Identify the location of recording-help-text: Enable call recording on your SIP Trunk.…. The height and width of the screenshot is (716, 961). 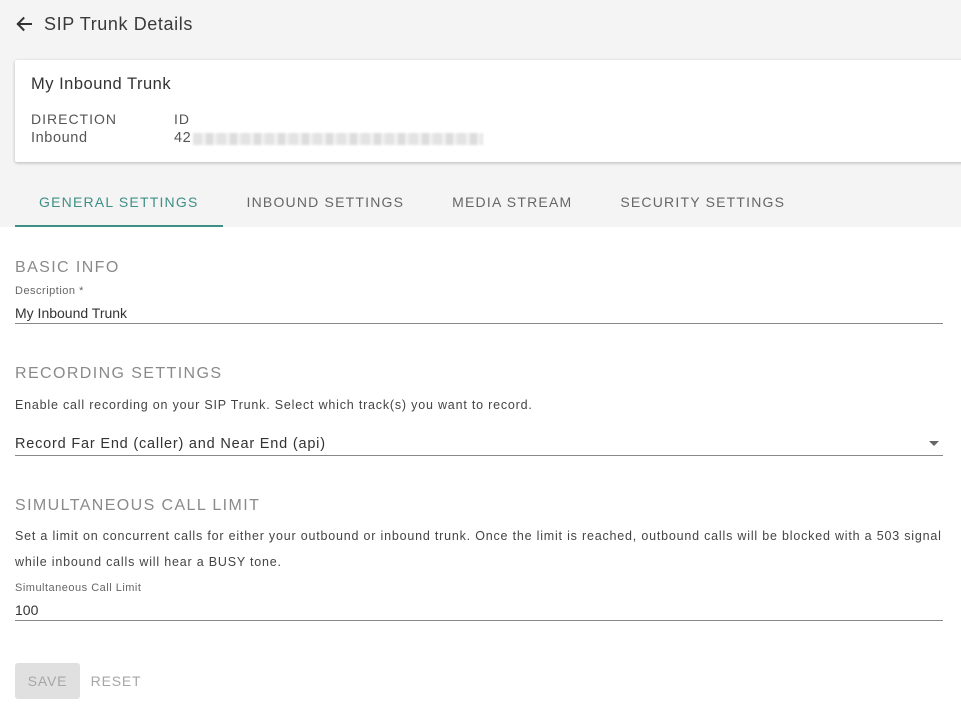
(274, 405).